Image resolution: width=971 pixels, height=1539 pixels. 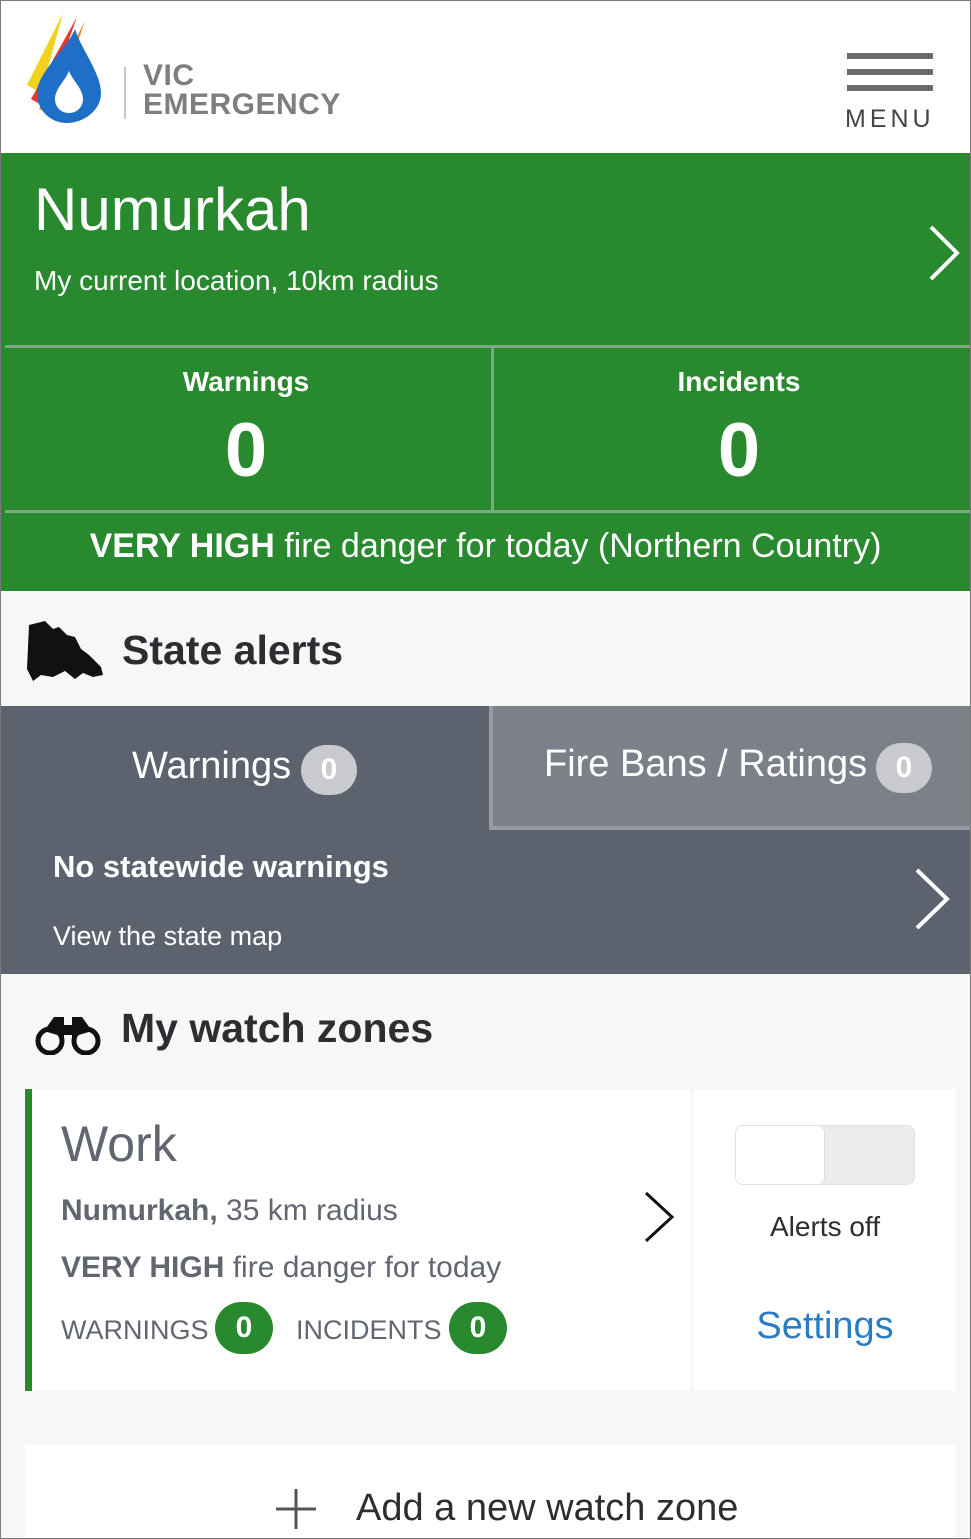 What do you see at coordinates (277, 1028) in the screenshot?
I see `watch-zones-title: My watch zones` at bounding box center [277, 1028].